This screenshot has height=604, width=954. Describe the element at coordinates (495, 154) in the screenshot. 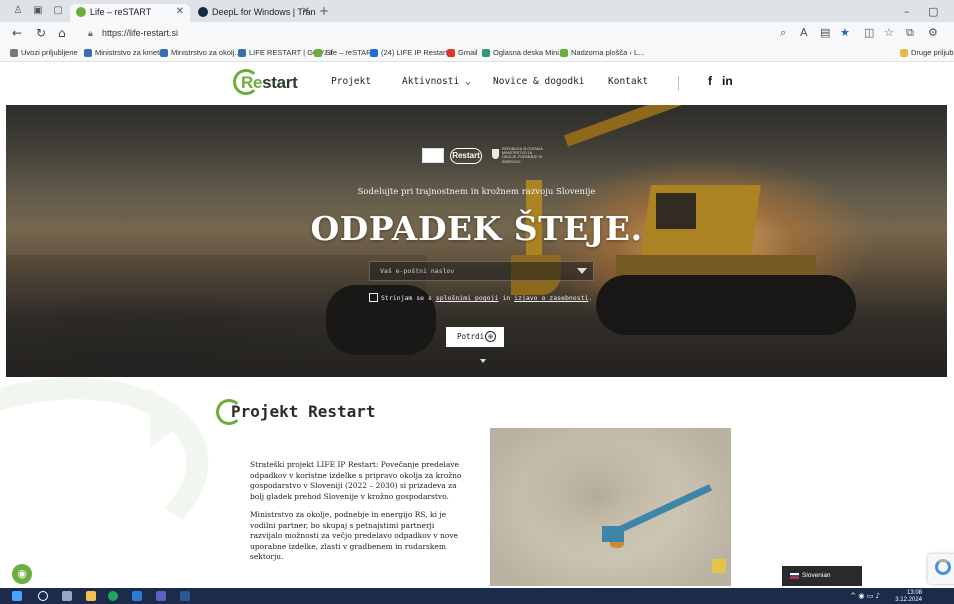

I see `crest-icon` at that location.